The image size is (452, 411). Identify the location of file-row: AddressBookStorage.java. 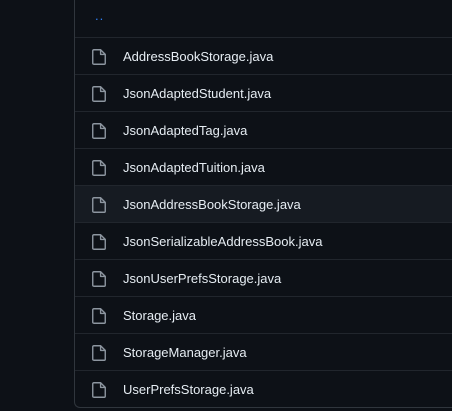
(263, 55).